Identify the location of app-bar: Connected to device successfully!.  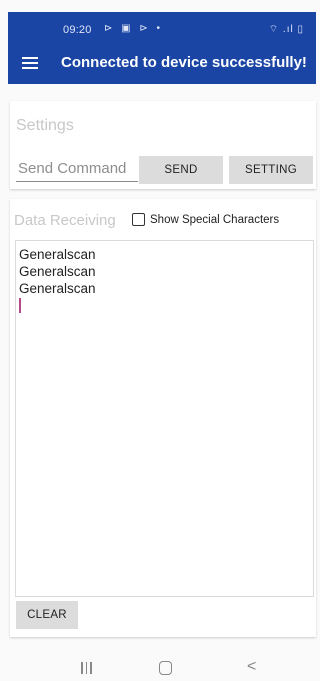
(162, 63).